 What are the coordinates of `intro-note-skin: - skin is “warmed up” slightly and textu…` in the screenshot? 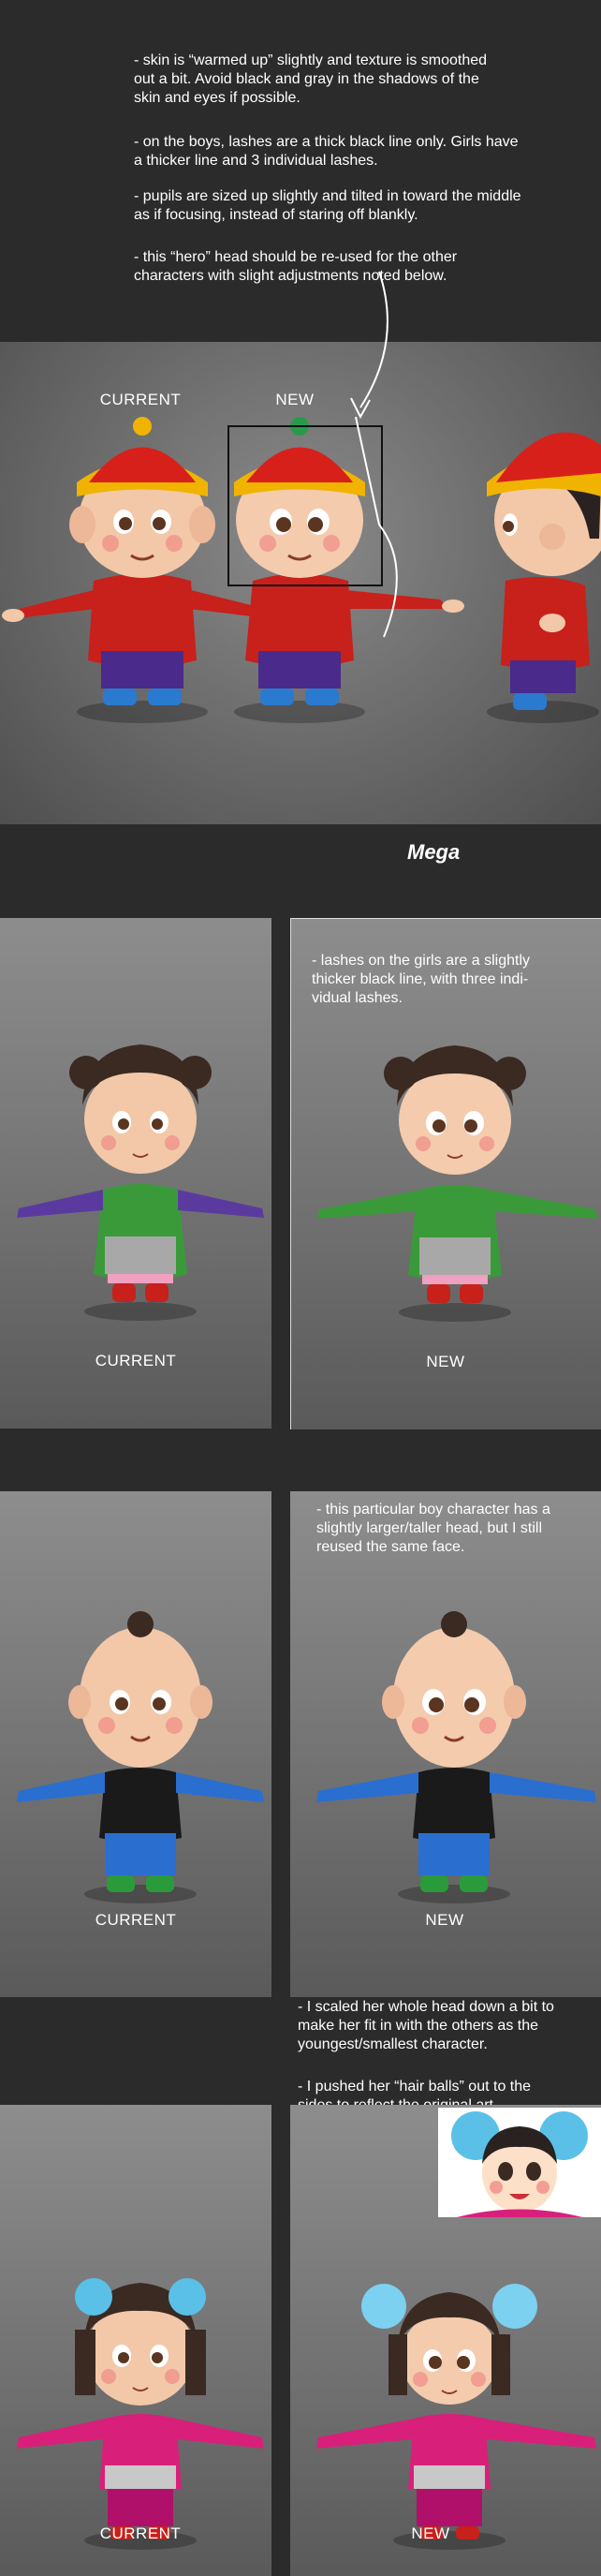 It's located at (311, 79).